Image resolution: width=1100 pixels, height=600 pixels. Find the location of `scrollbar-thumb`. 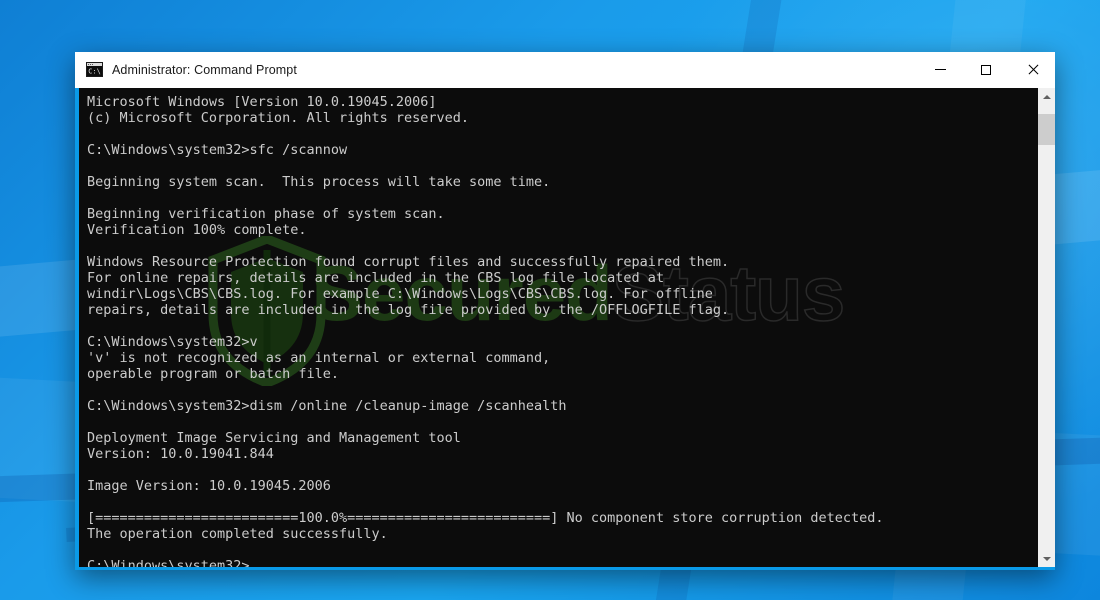

scrollbar-thumb is located at coordinates (1046, 129).